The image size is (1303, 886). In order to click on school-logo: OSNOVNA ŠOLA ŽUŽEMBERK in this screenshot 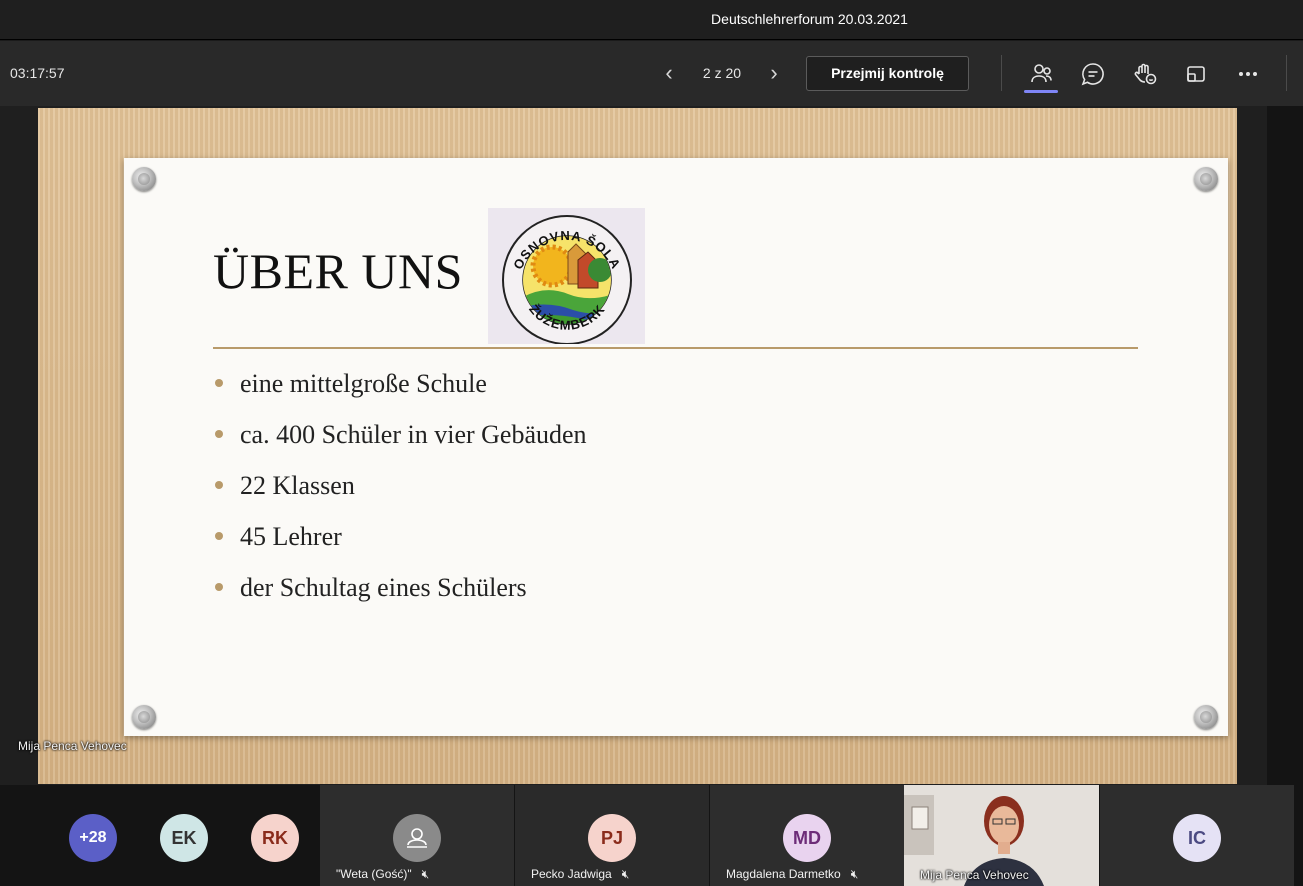, I will do `click(566, 276)`.